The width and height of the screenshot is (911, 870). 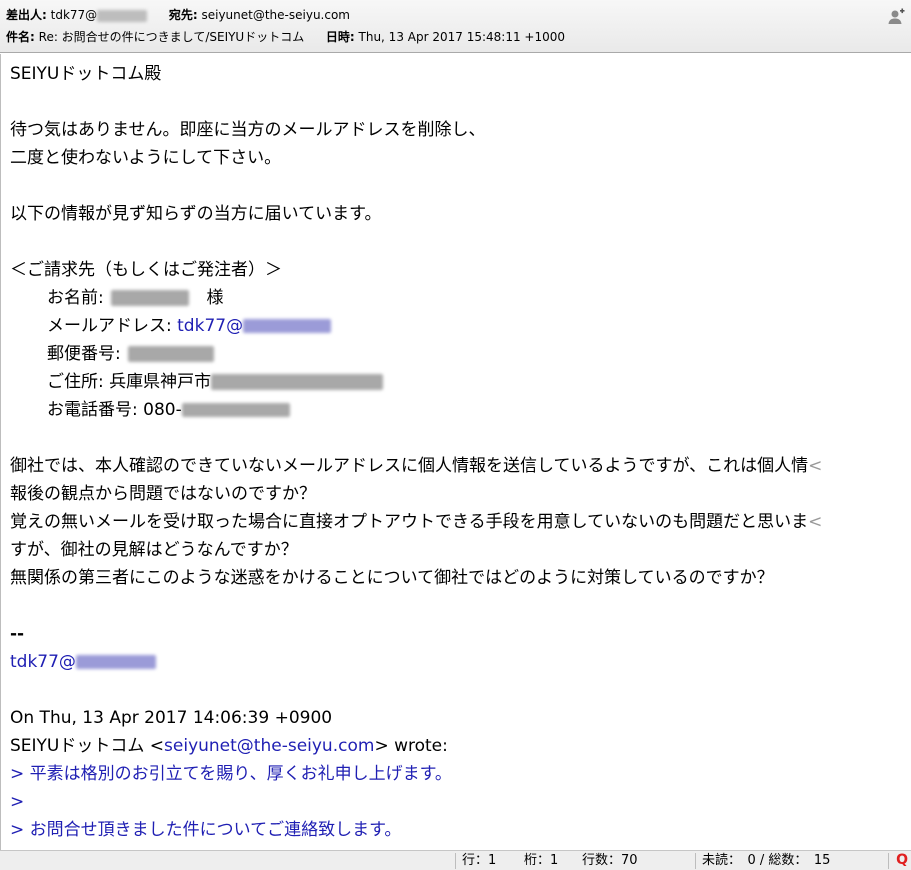 I want to click on phone-line: お電話番号: 080-, so click(x=168, y=410).